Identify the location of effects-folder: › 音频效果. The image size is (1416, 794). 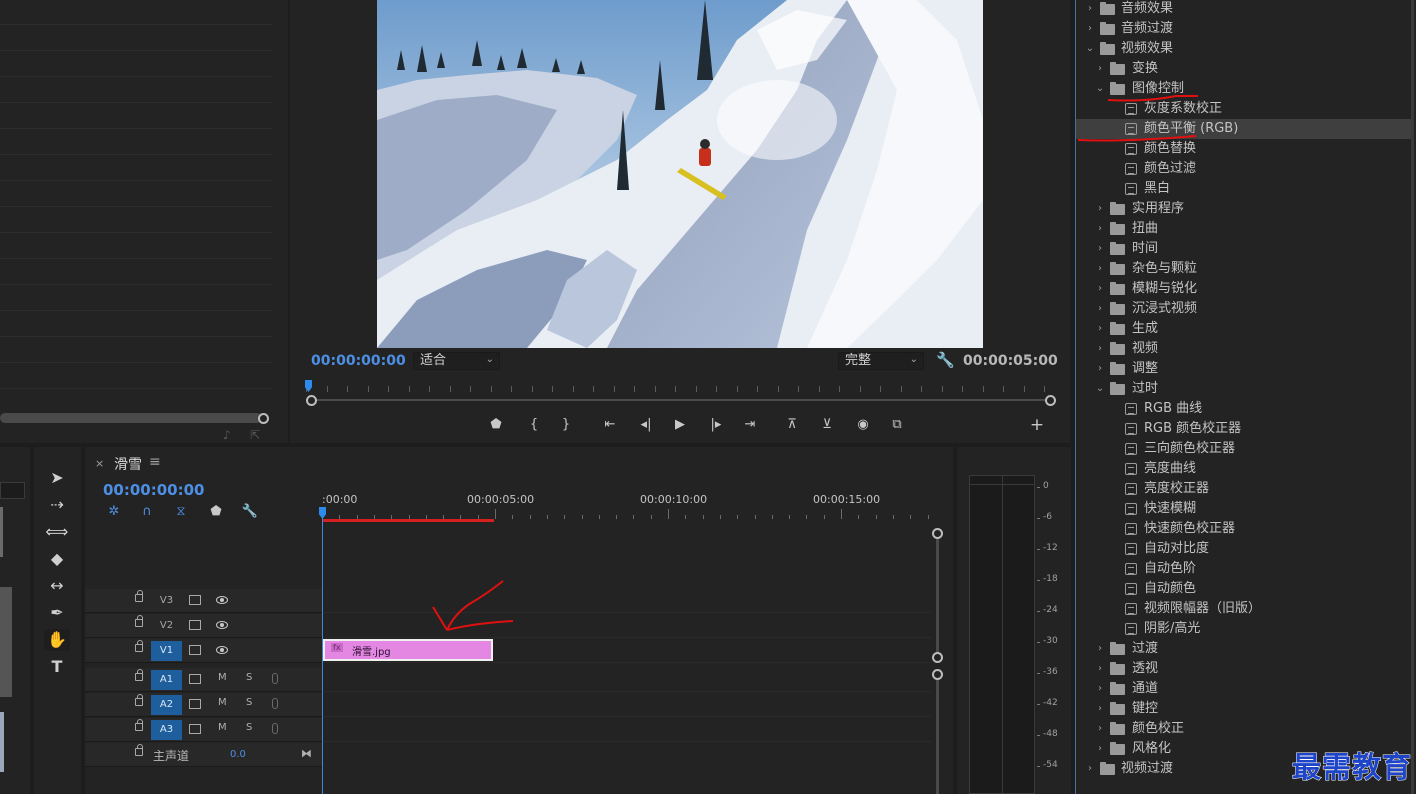
(1243, 9).